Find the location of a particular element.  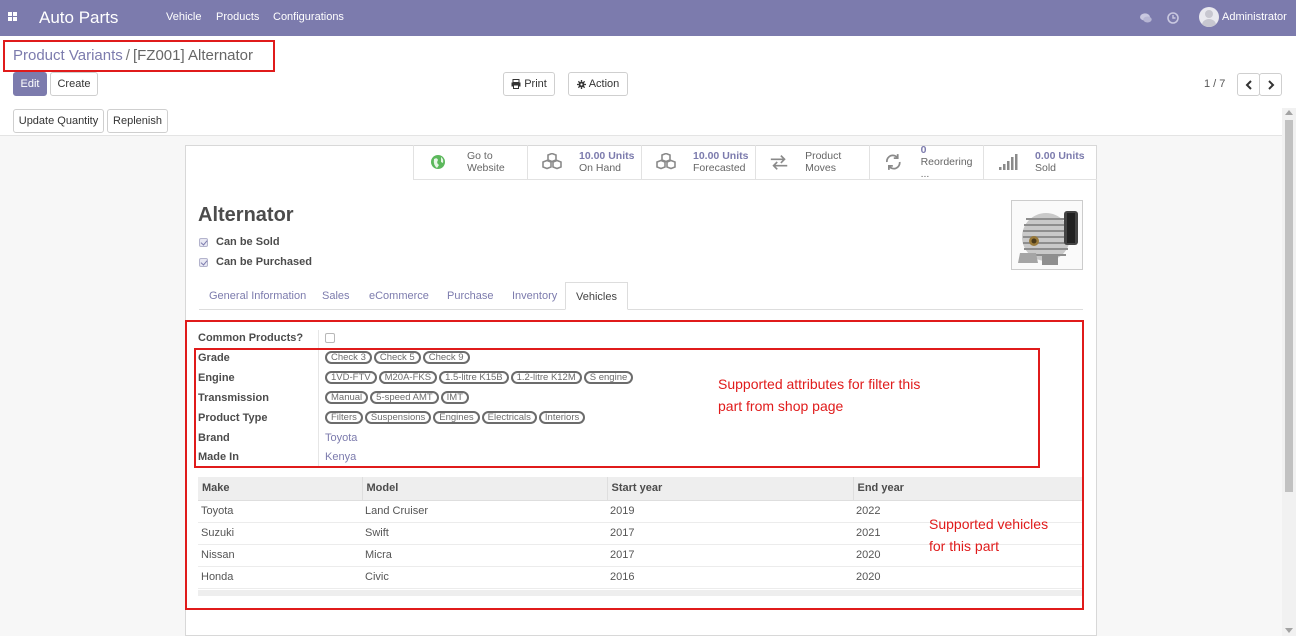

print-button: Print is located at coordinates (529, 84).